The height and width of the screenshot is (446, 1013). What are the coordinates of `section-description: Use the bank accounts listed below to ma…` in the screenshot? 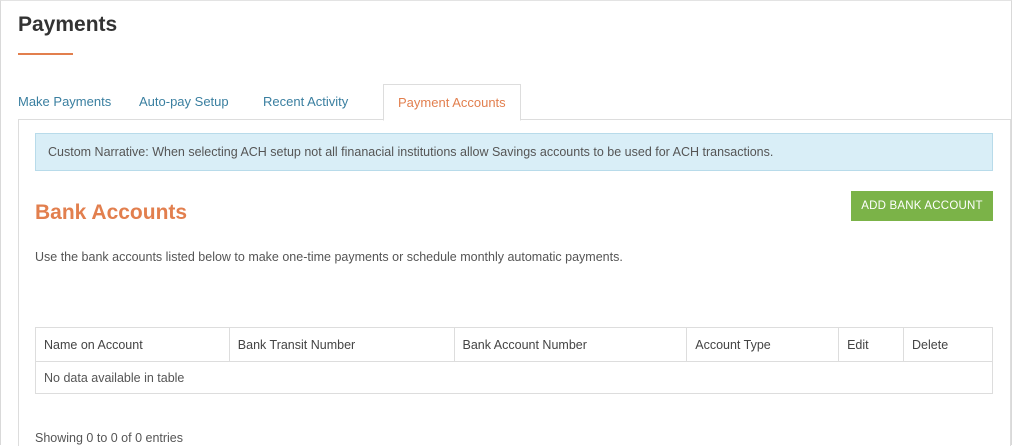 It's located at (329, 257).